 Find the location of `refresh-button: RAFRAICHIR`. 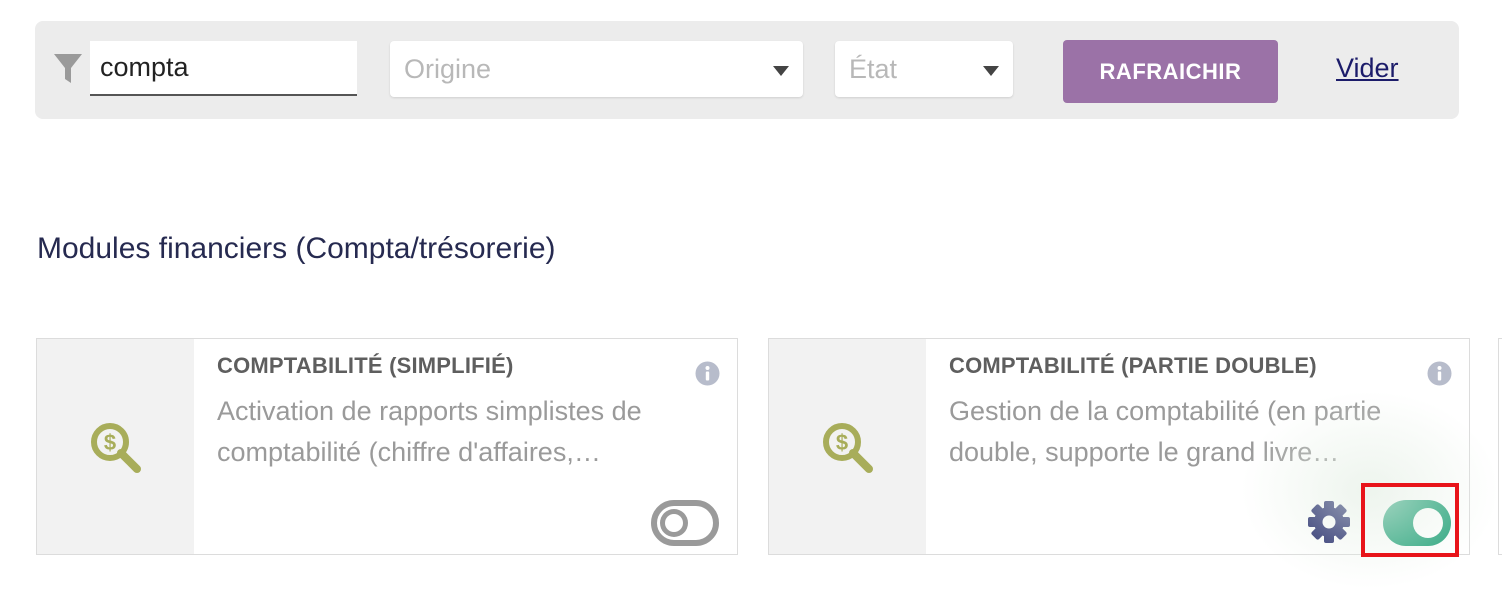

refresh-button: RAFRAICHIR is located at coordinates (1170, 71).